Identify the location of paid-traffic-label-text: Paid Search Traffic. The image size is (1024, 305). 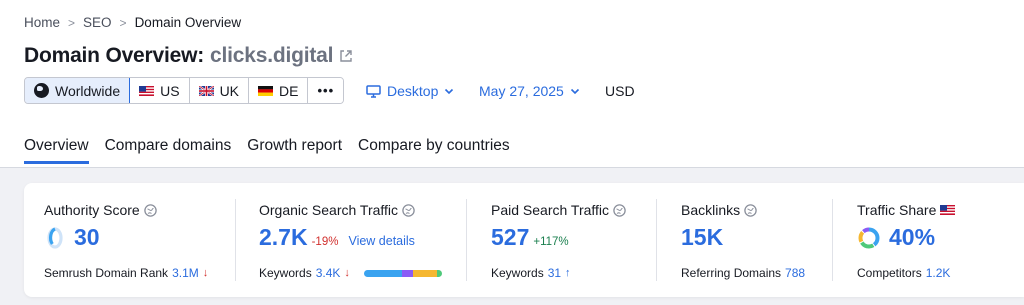
(550, 210).